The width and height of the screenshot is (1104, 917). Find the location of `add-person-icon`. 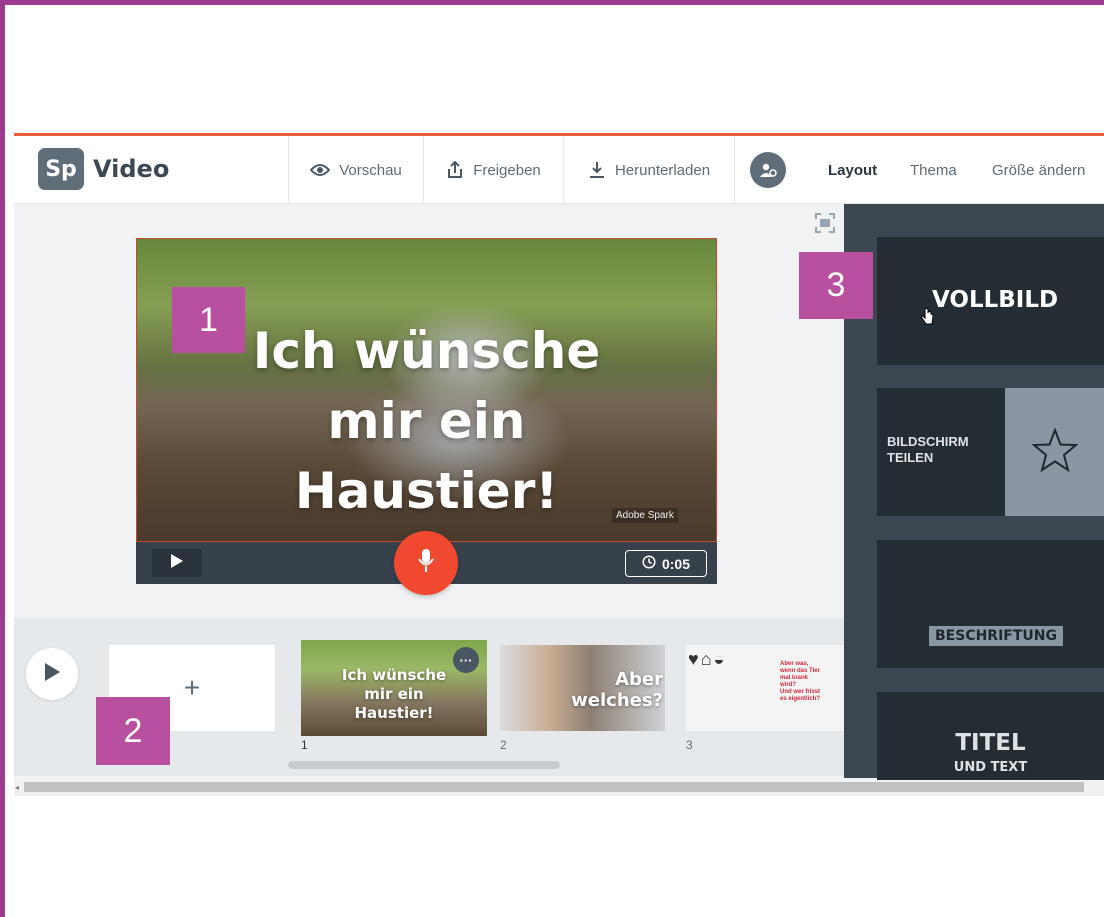

add-person-icon is located at coordinates (768, 170).